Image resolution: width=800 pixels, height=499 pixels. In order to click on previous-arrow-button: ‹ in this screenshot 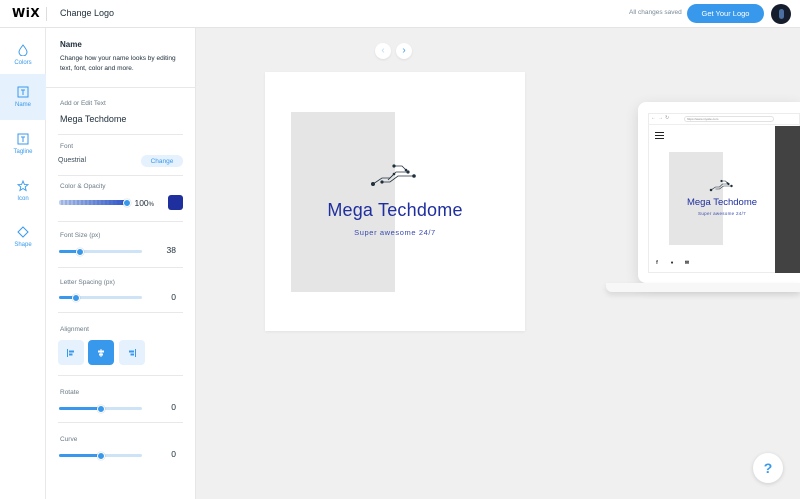, I will do `click(383, 51)`.